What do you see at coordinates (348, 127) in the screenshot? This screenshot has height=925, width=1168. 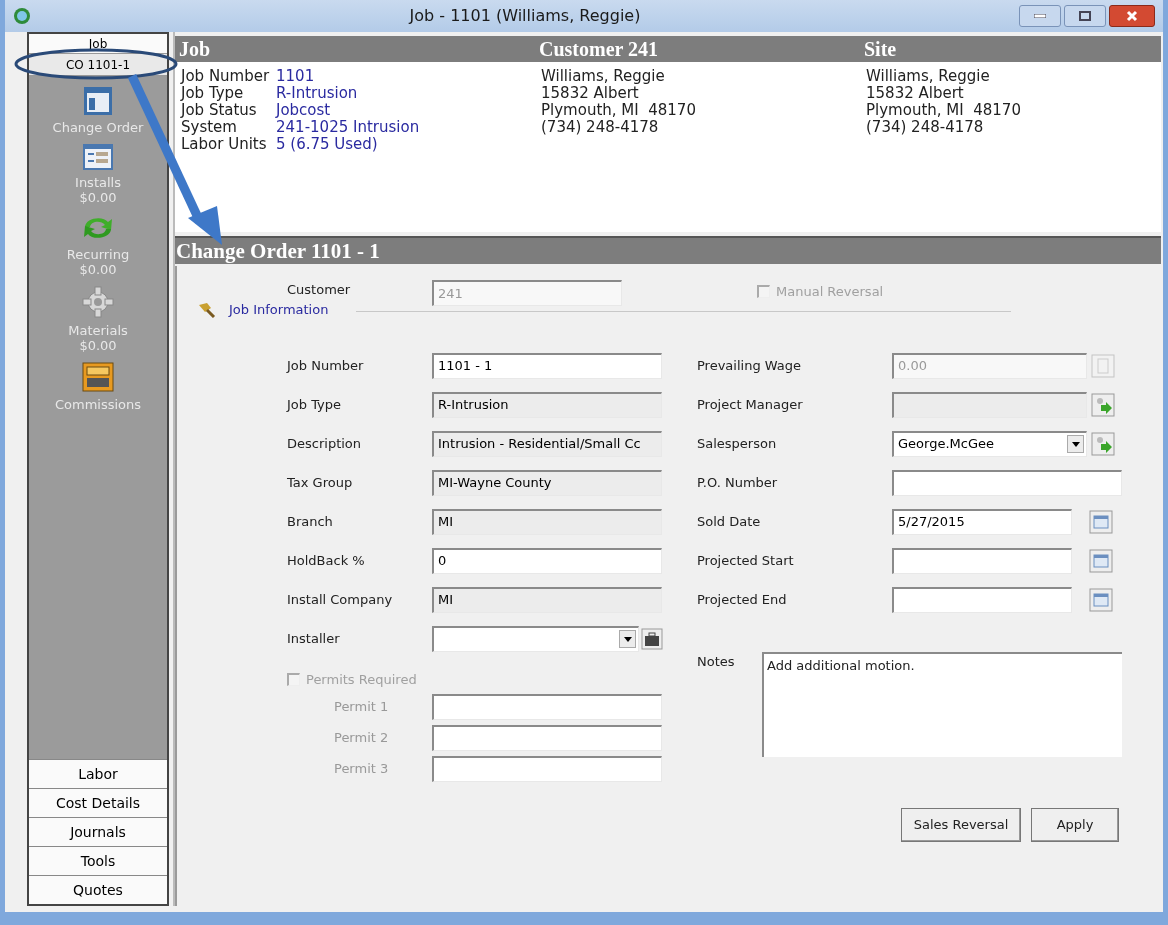 I see `info-value: 241-1025 Intrusion` at bounding box center [348, 127].